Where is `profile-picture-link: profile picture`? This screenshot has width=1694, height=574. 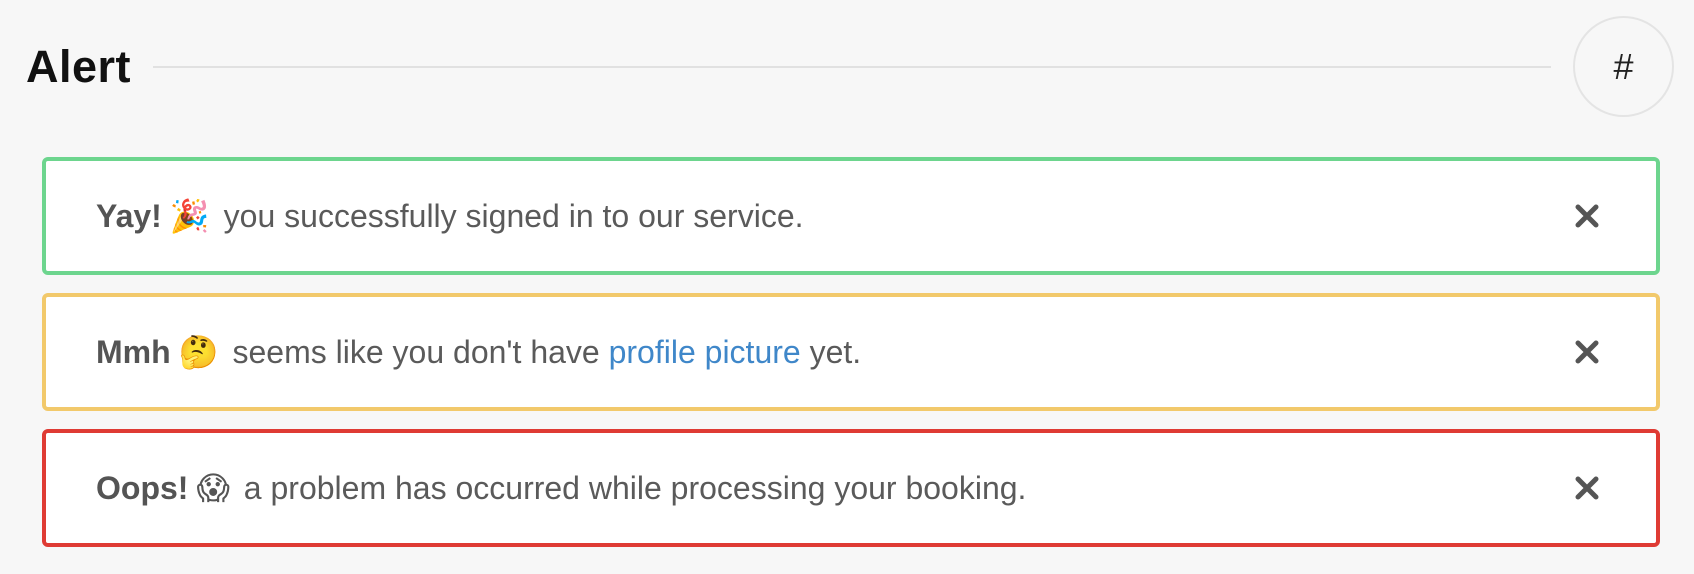
profile-picture-link: profile picture is located at coordinates (705, 352).